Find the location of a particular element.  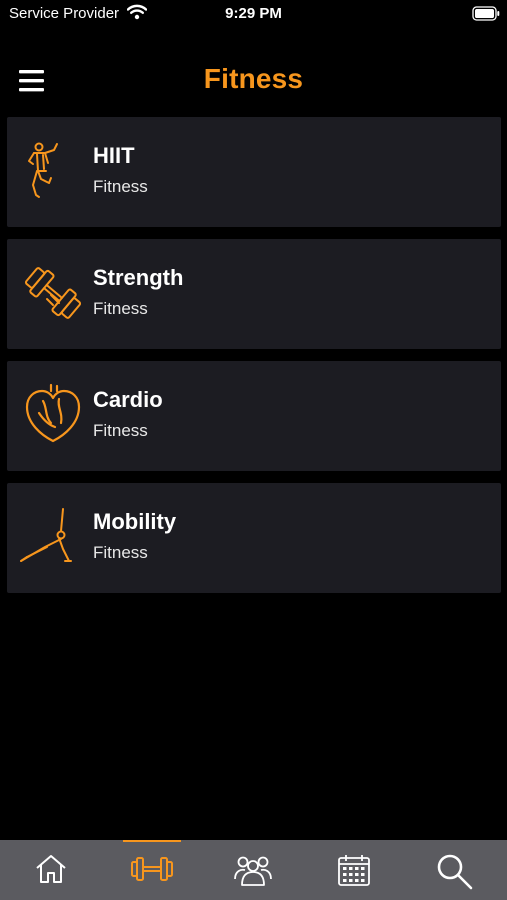

active-tab-indicator is located at coordinates (152, 841).